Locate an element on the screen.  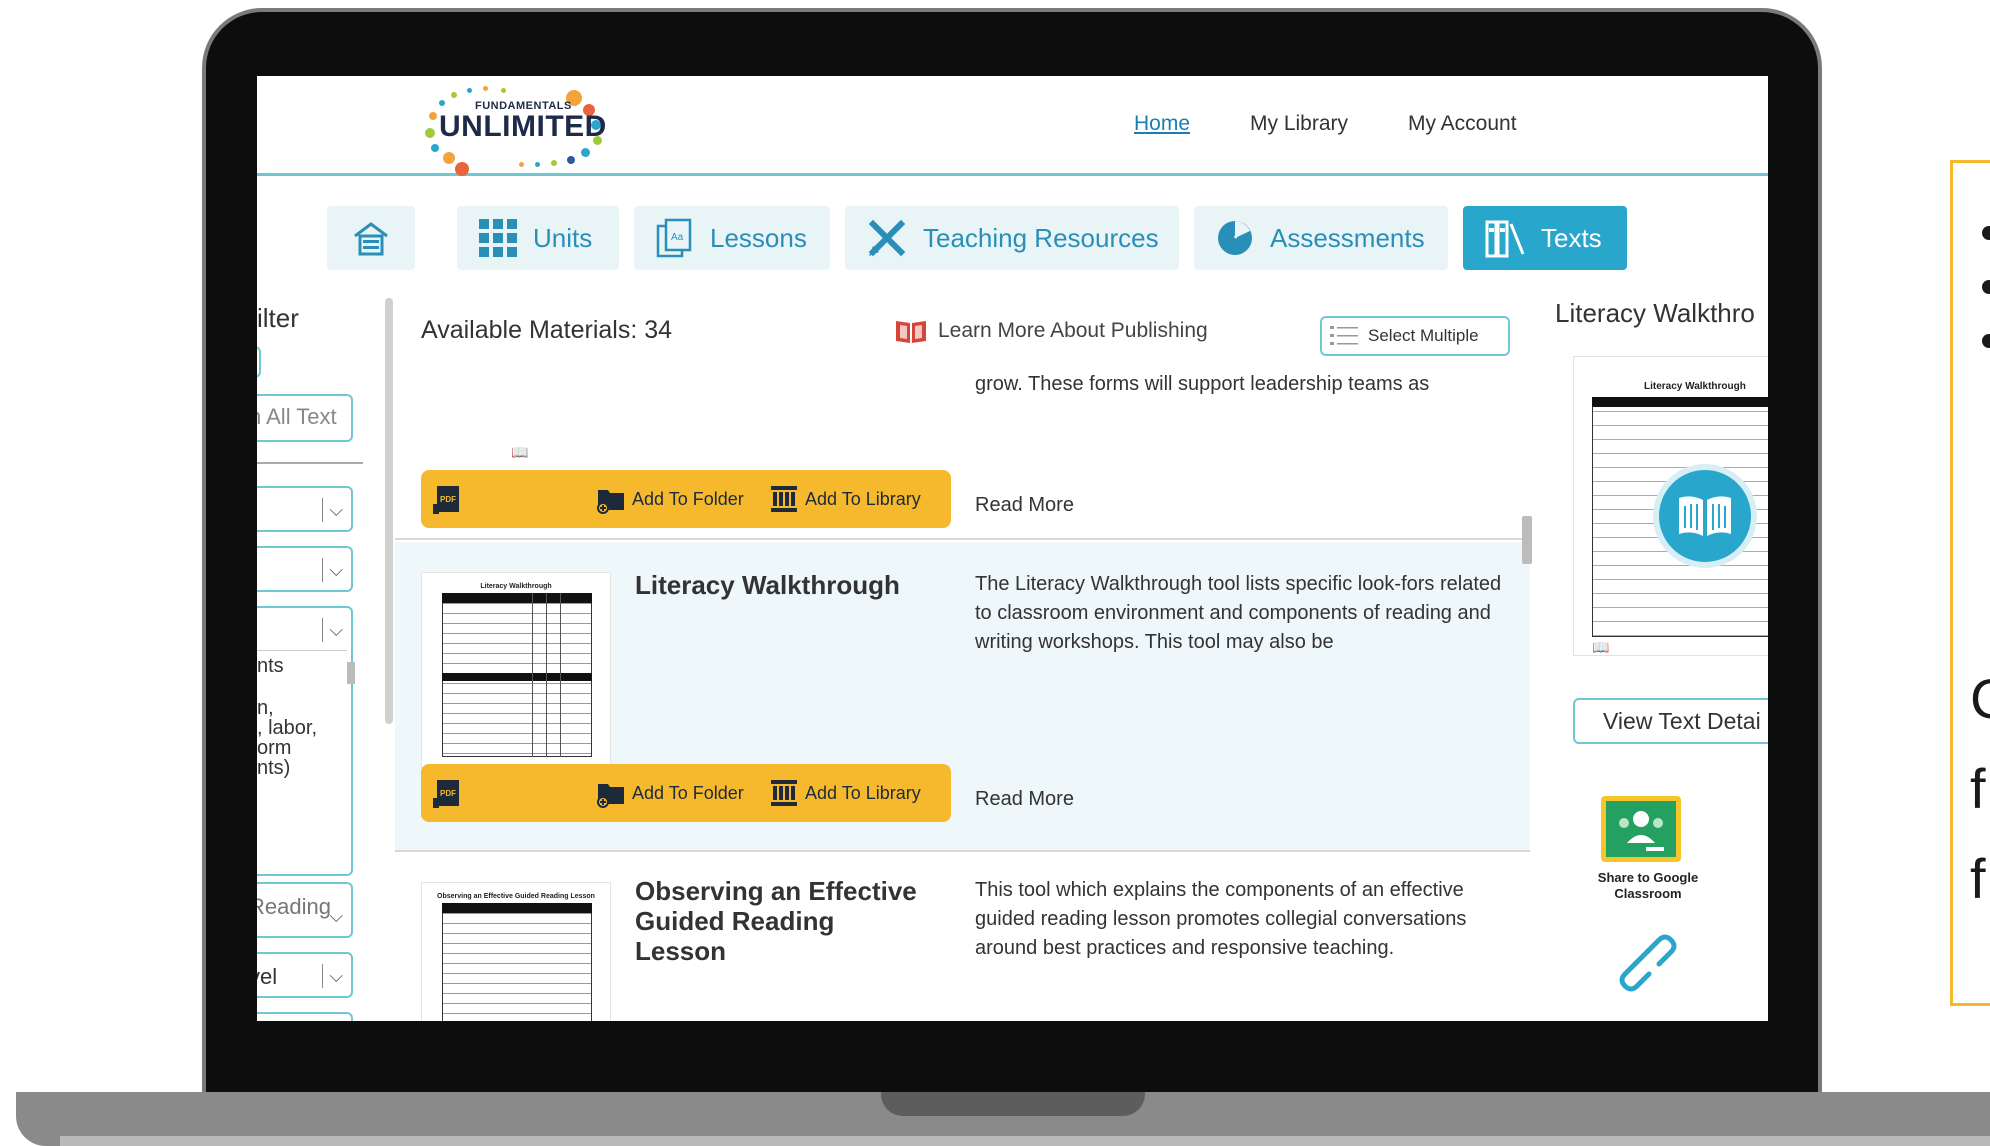
thumbnail-table is located at coordinates (517, 962).